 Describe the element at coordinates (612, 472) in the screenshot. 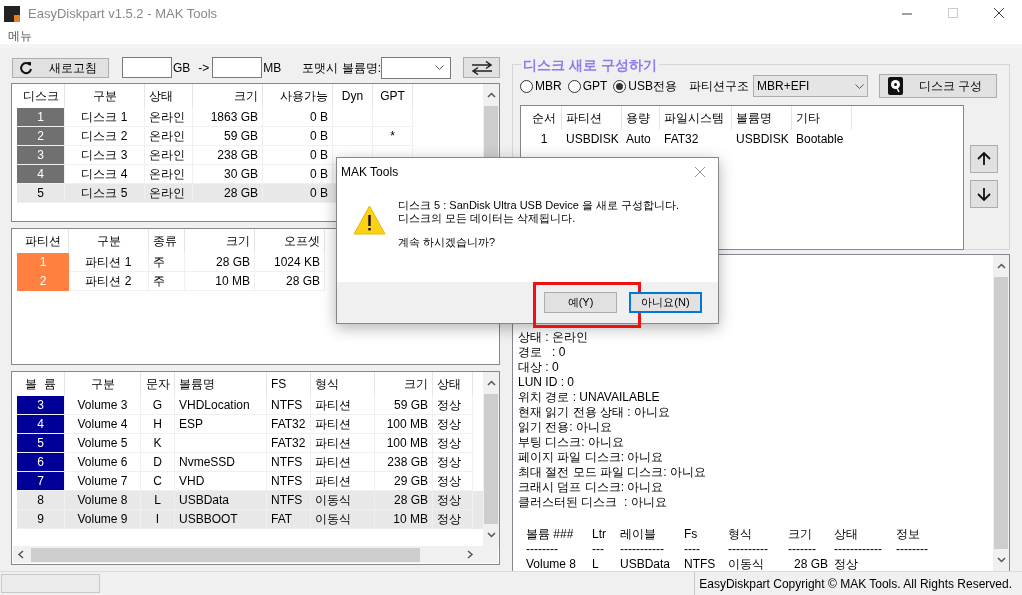

I see `info-line: 최대 절전 모드 파일 디스크: 아니요` at that location.